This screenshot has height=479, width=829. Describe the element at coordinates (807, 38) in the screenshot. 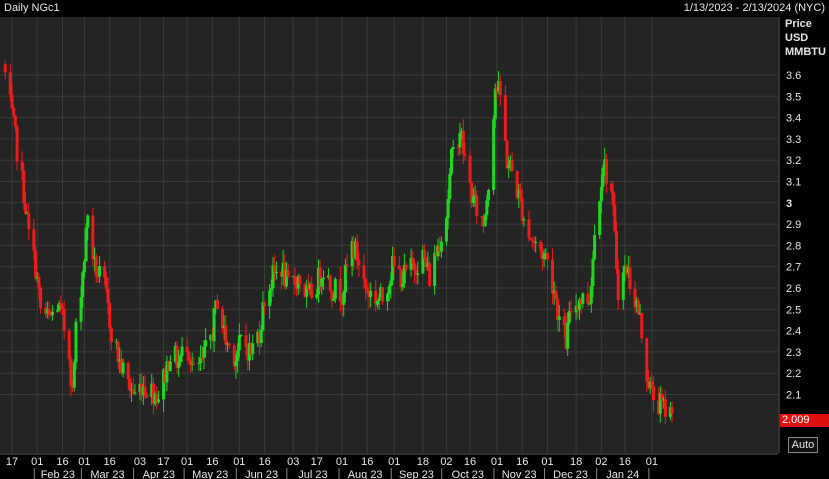

I see `unit-label: Price USD MMBTU` at that location.